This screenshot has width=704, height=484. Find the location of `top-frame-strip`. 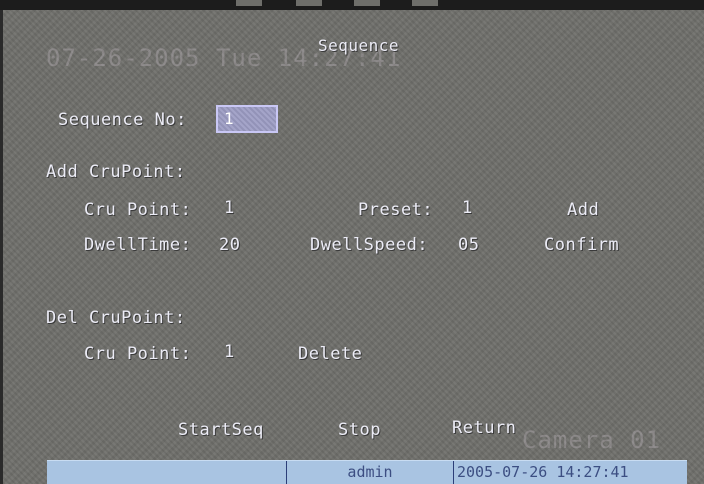

top-frame-strip is located at coordinates (352, 5).